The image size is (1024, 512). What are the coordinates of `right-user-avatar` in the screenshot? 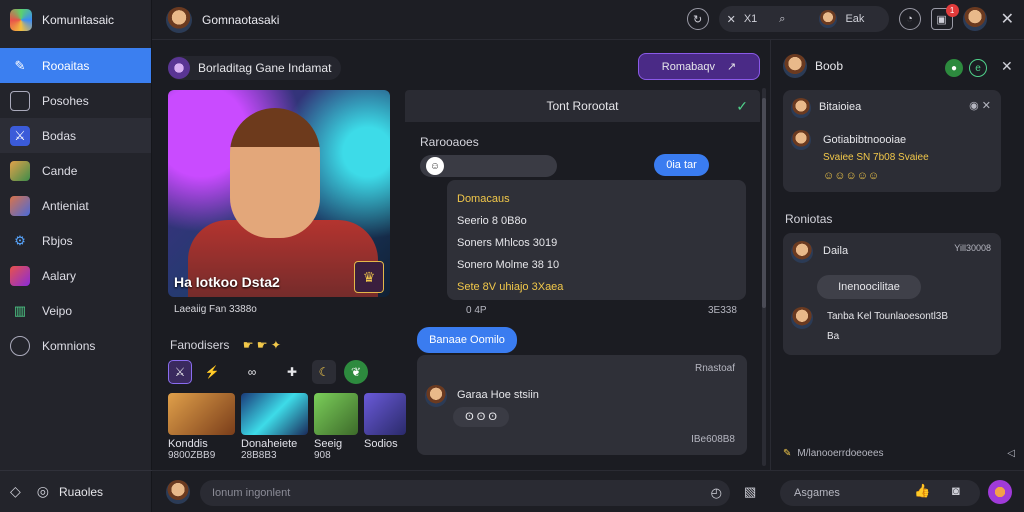 It's located at (795, 66).